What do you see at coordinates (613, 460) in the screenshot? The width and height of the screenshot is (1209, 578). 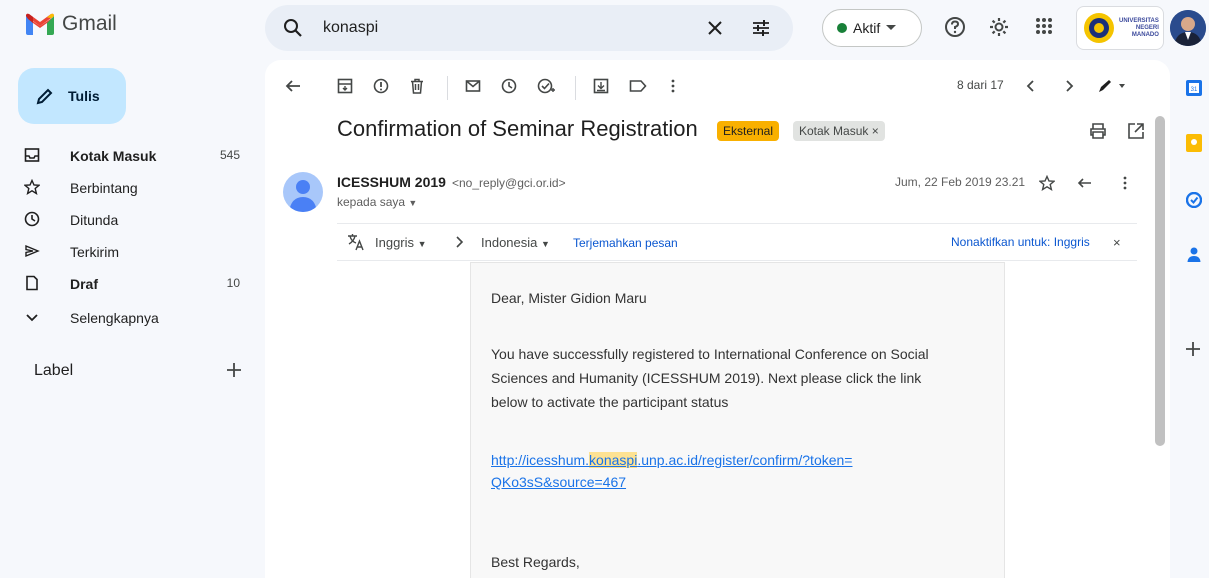 I see `search-highlight: konaspi` at bounding box center [613, 460].